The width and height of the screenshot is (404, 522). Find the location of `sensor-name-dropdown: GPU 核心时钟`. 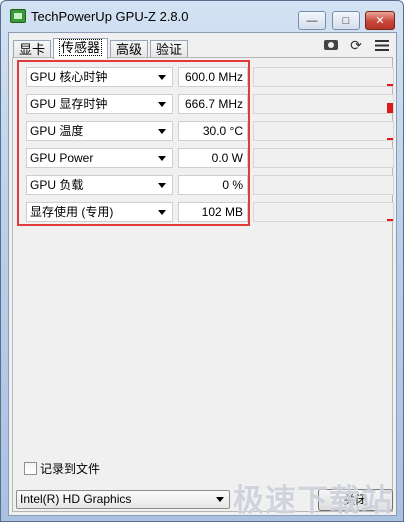

sensor-name-dropdown: GPU 核心时钟 is located at coordinates (99, 77).